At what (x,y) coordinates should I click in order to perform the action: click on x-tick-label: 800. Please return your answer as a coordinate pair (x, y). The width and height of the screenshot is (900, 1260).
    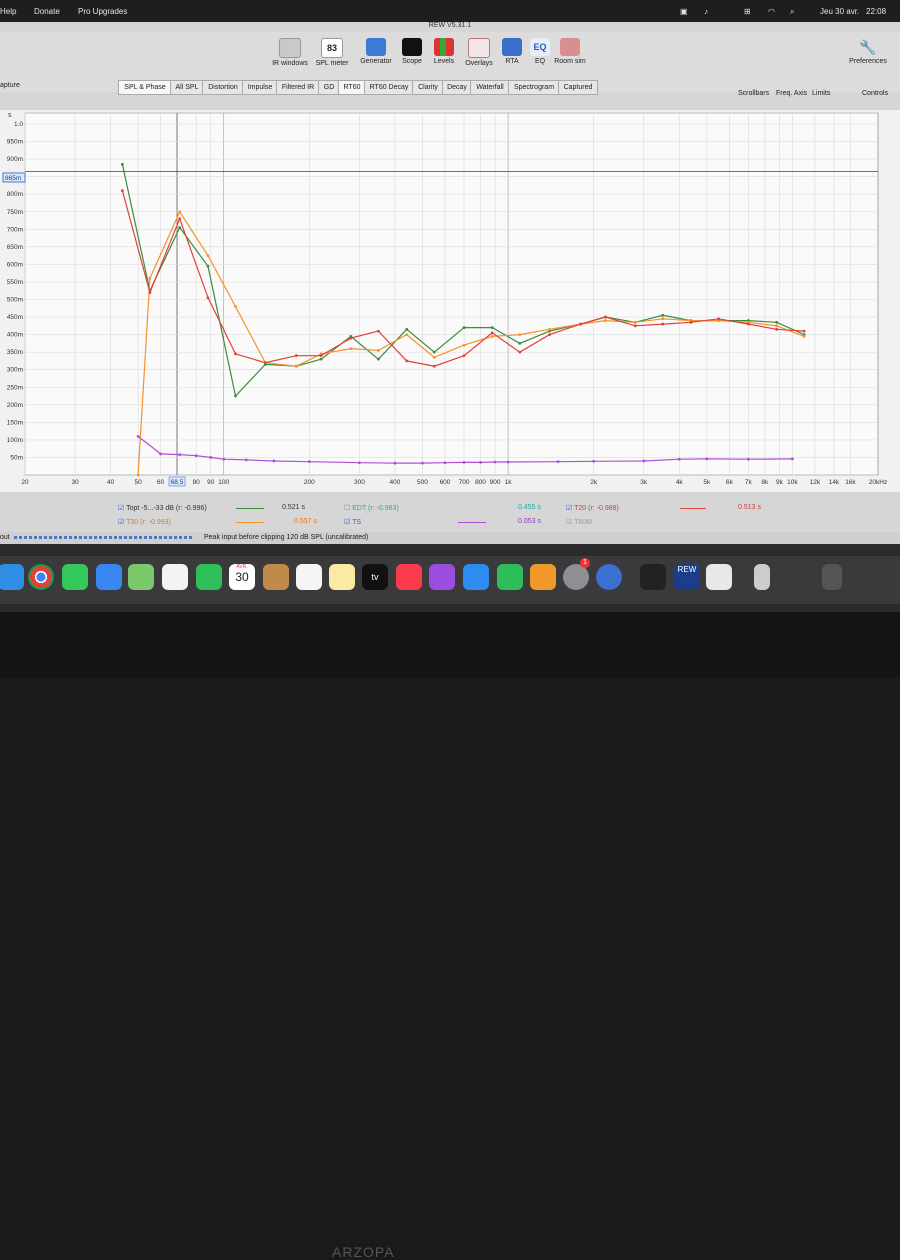
    Looking at the image, I should click on (480, 482).